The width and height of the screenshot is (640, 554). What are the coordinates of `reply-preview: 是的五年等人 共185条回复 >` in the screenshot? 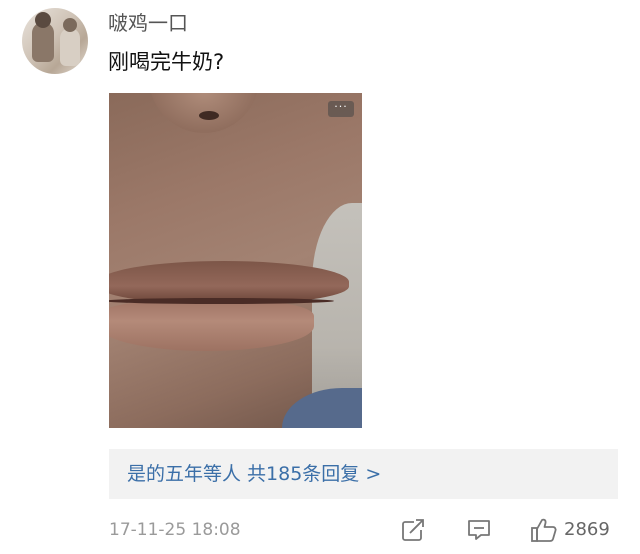 It's located at (363, 474).